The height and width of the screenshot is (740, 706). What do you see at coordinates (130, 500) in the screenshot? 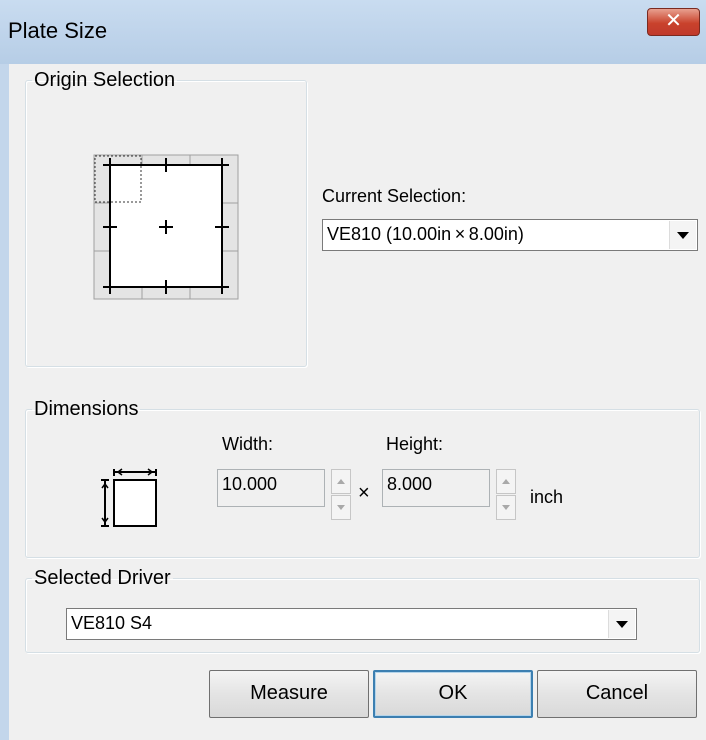
I see `plate-dimension-icon` at bounding box center [130, 500].